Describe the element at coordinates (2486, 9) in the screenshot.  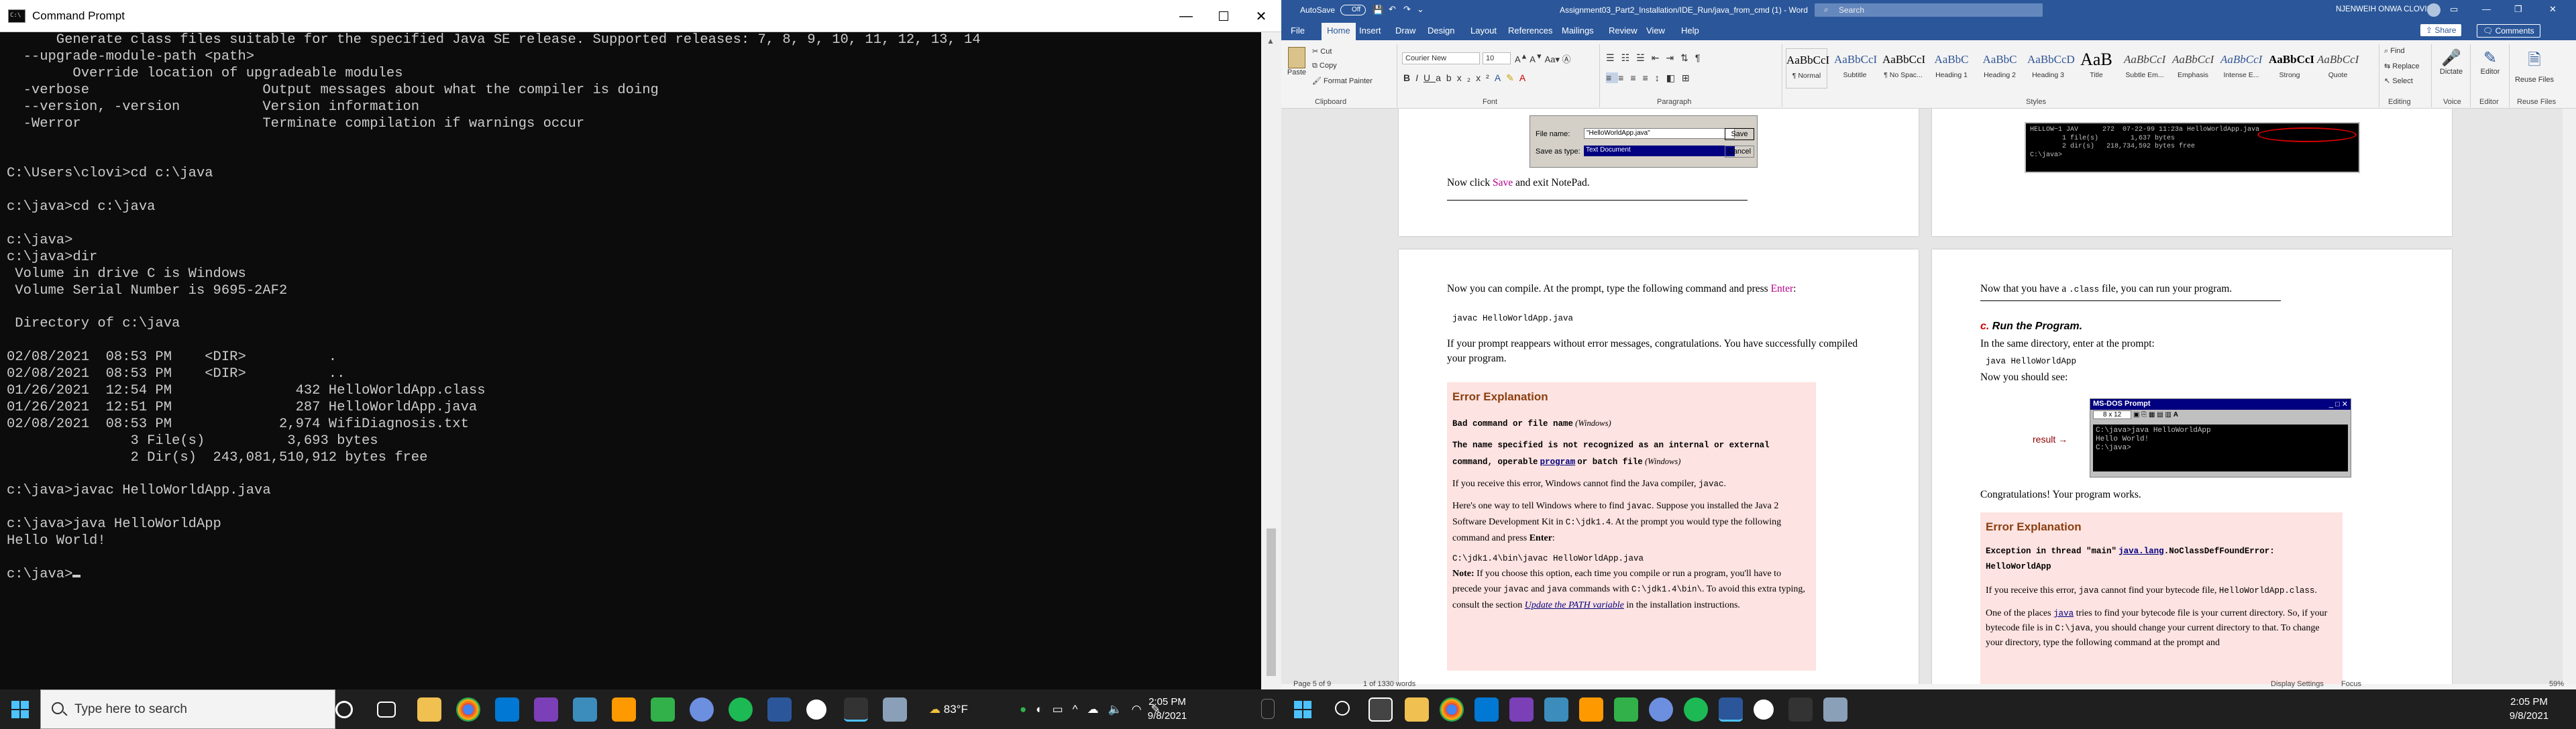
I see `word-minimize-icon: —` at that location.